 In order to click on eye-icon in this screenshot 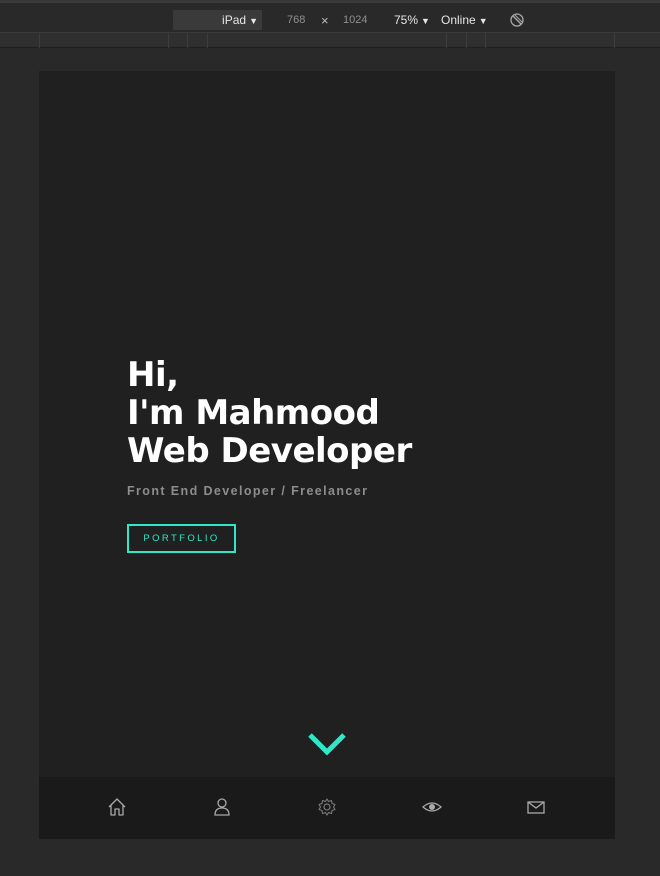, I will do `click(432, 807)`.